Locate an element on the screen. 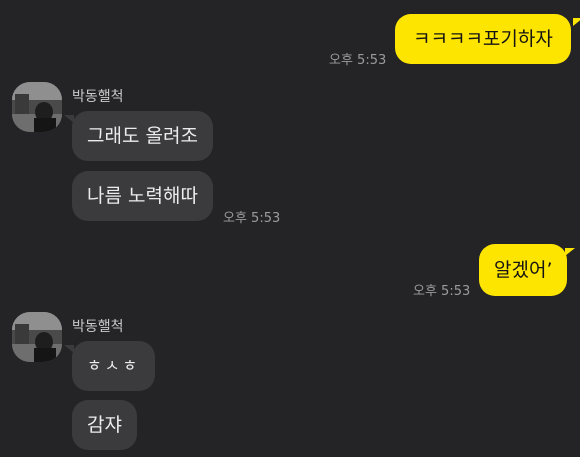 This screenshot has width=580, height=457. incoming-message-bubble: 그래도 올려조 is located at coordinates (142, 136).